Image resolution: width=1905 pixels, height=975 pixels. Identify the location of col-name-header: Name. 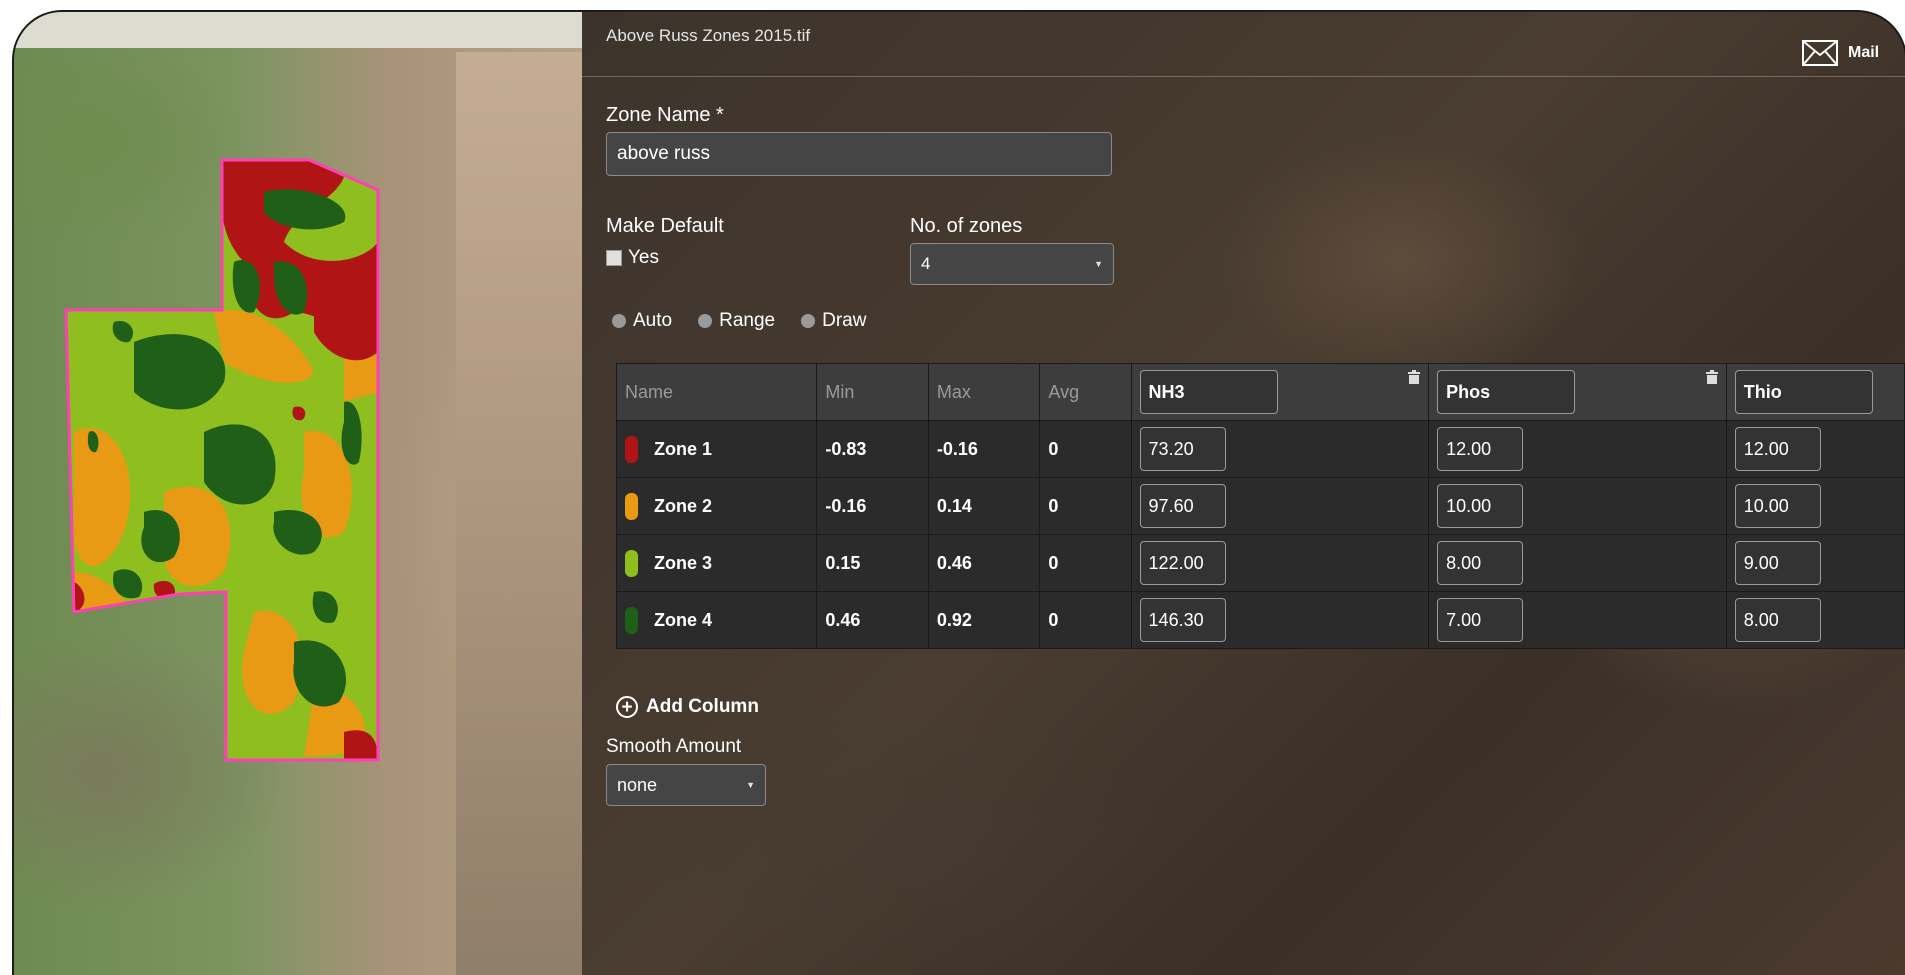
(716, 392).